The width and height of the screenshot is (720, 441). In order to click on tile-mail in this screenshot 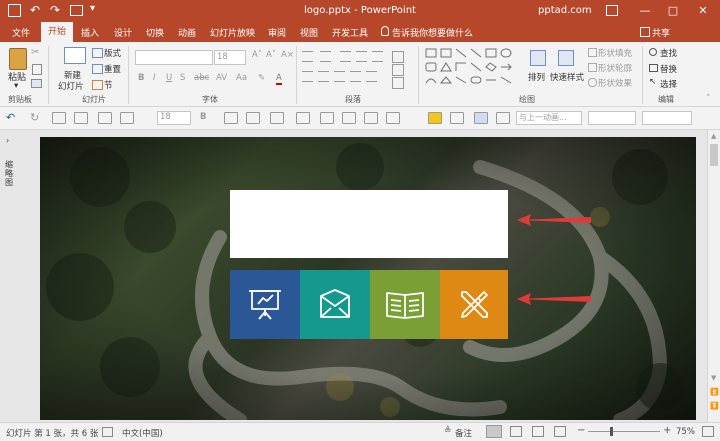, I will do `click(335, 304)`.